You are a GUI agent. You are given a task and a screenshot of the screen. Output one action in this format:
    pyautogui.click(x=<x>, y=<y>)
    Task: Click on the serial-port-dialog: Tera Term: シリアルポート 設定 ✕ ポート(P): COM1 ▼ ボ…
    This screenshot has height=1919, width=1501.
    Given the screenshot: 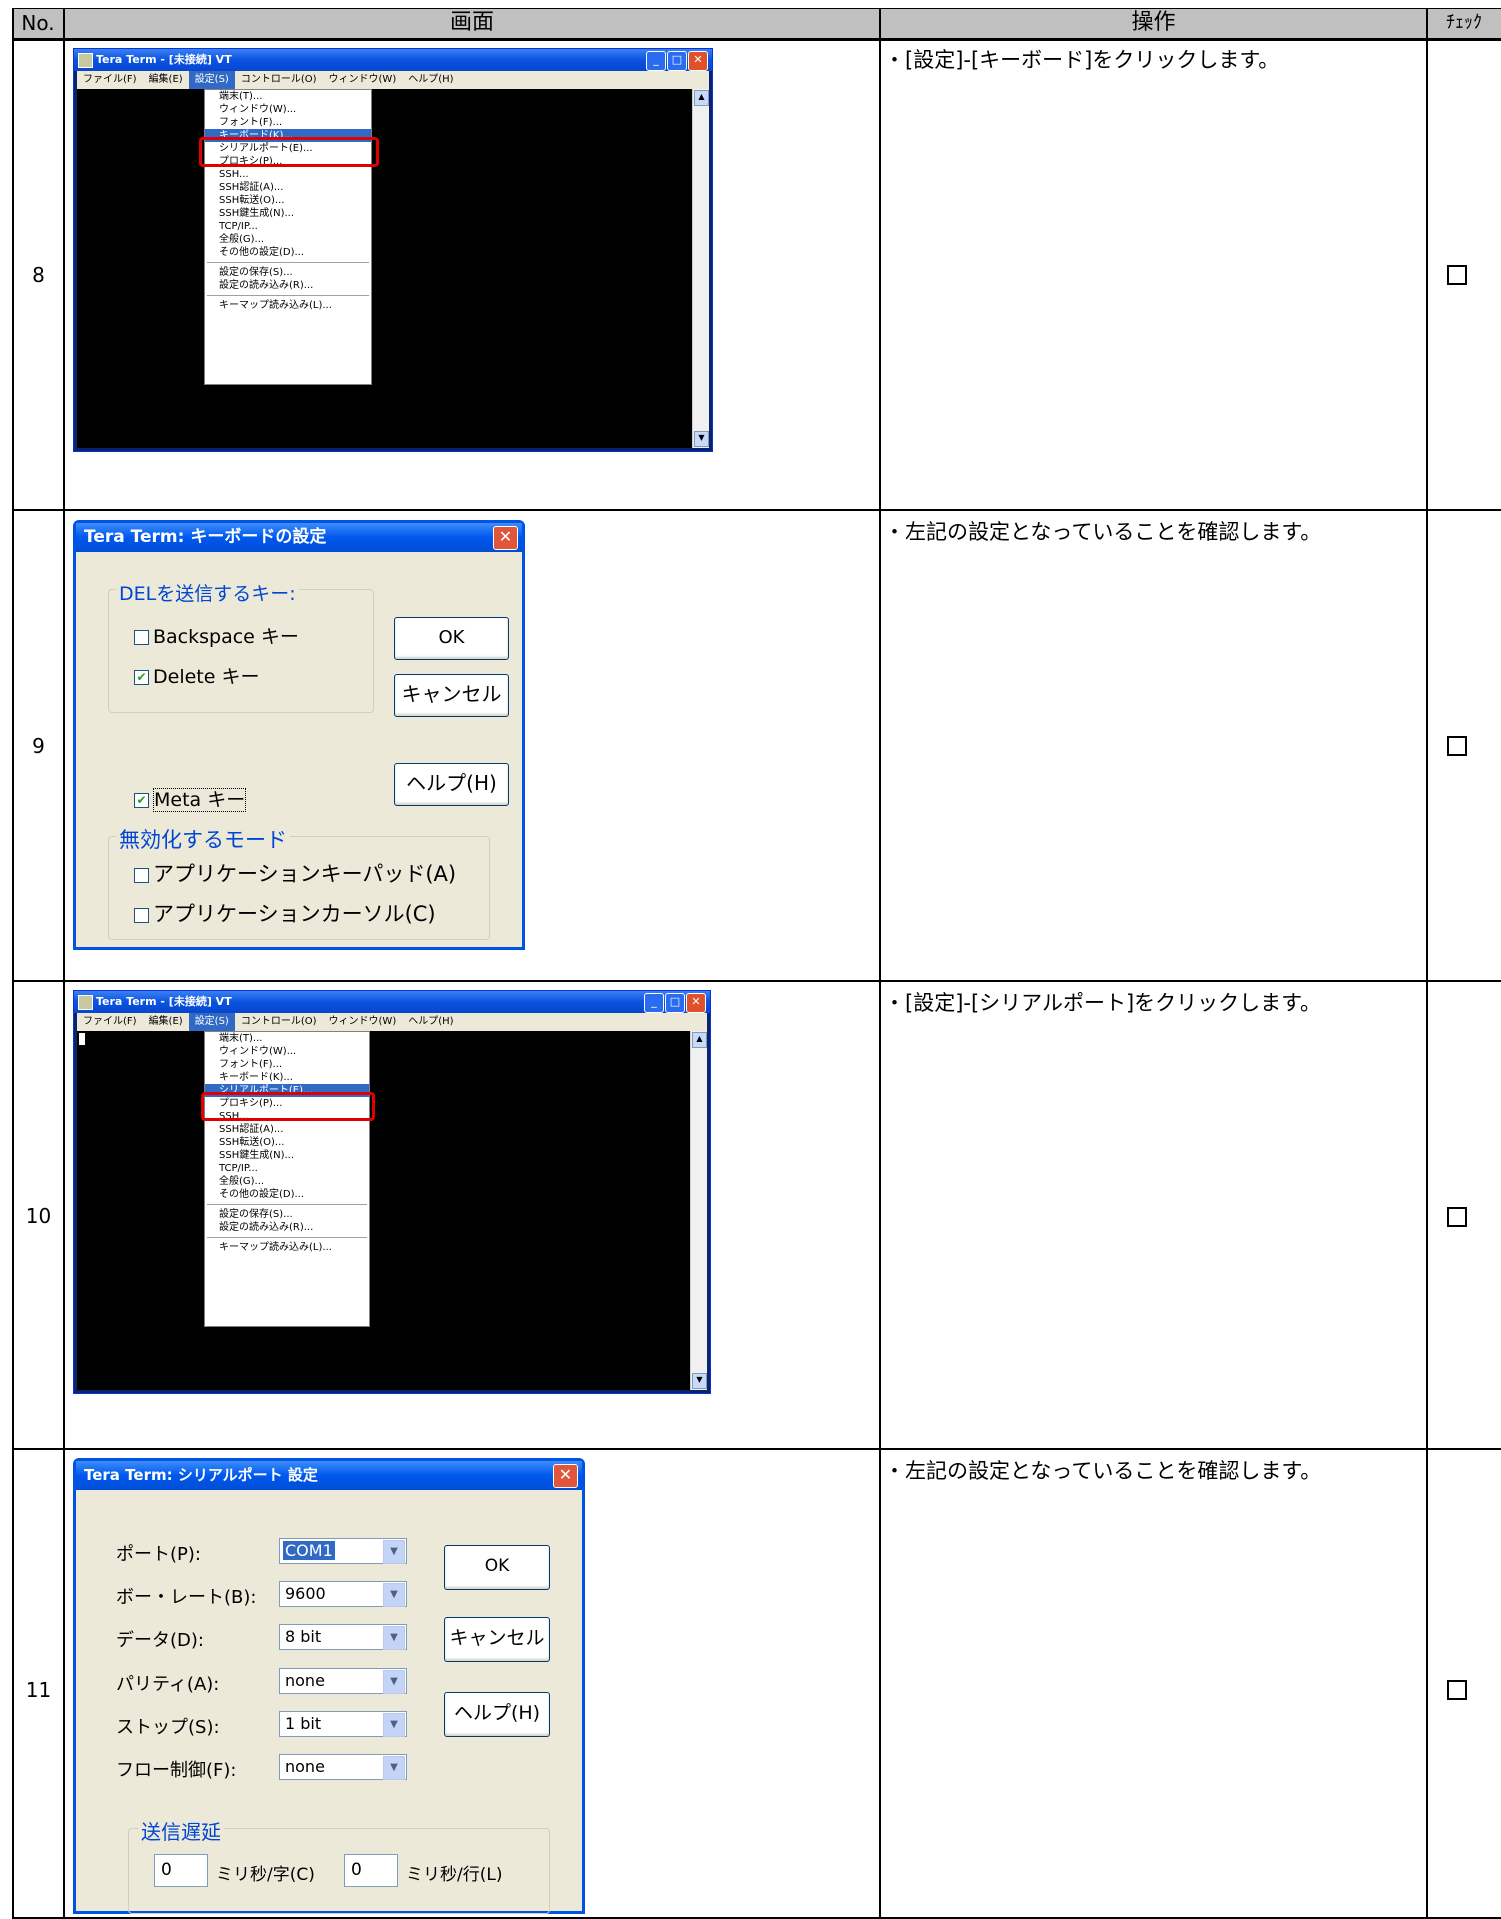 What is the action you would take?
    pyautogui.click(x=329, y=1686)
    